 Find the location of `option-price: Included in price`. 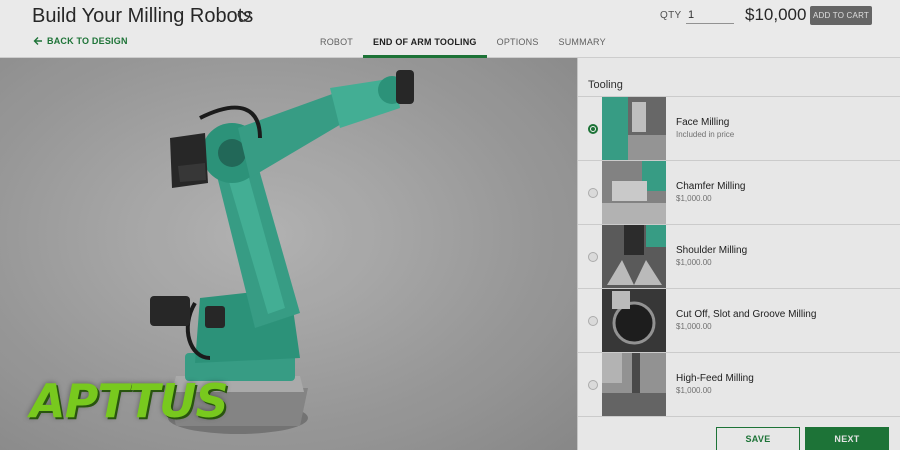

option-price: Included in price is located at coordinates (705, 134).